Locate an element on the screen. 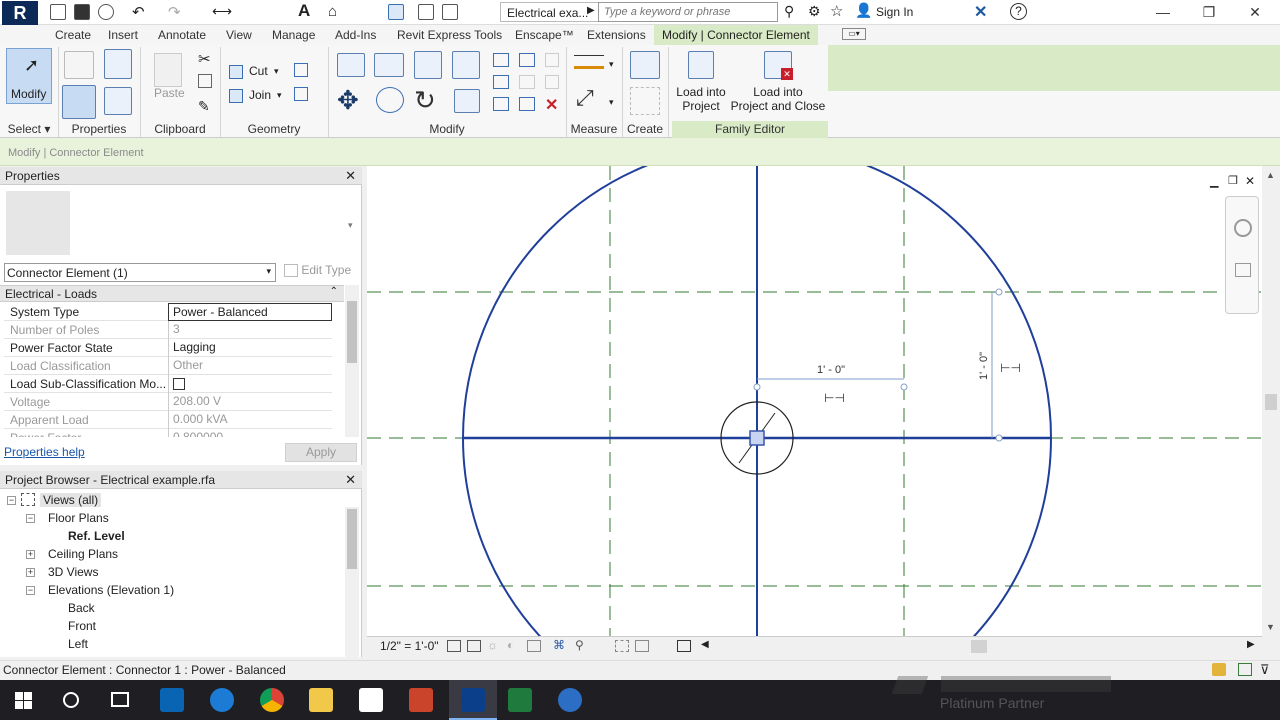 The height and width of the screenshot is (720, 1280). join-dropdown-icon: ▾ is located at coordinates (279, 95).